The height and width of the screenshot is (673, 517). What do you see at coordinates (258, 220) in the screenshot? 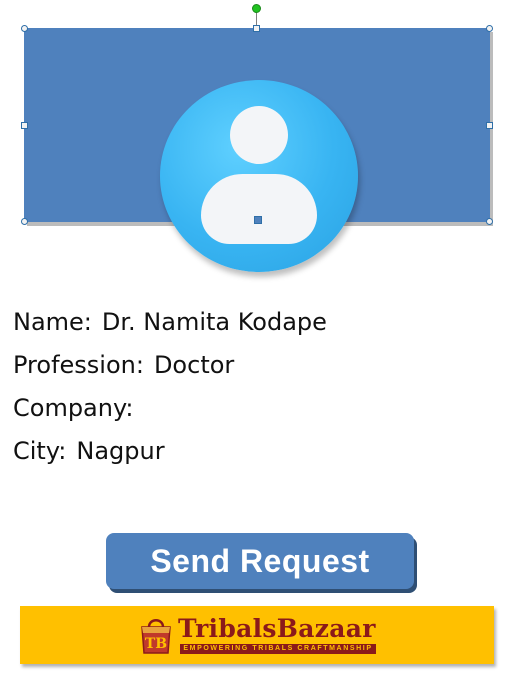
I see `resize-handle-bottom` at bounding box center [258, 220].